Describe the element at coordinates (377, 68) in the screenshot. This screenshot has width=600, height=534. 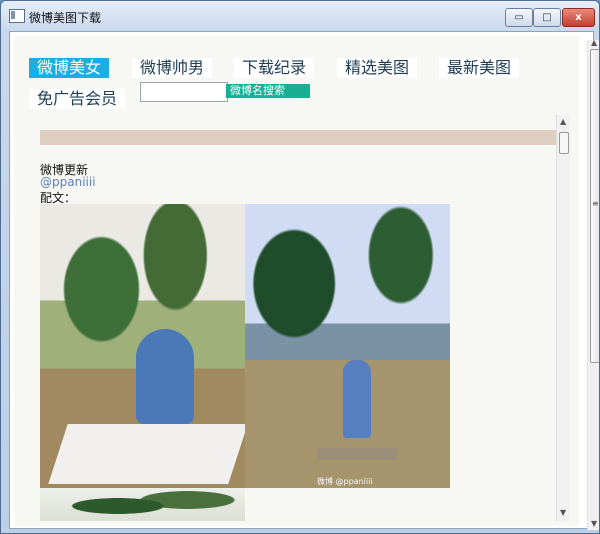
I see `nav-item-selected-images: 精选美图` at that location.